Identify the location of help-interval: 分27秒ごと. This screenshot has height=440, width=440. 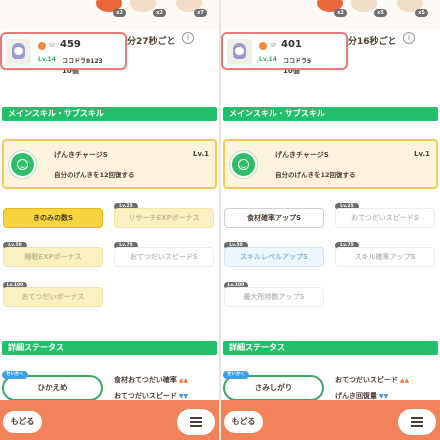
(151, 42).